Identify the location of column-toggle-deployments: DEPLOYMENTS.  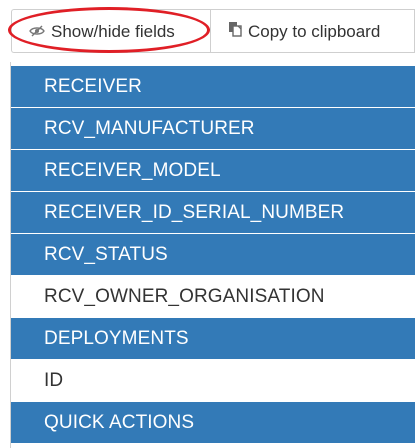
(213, 338).